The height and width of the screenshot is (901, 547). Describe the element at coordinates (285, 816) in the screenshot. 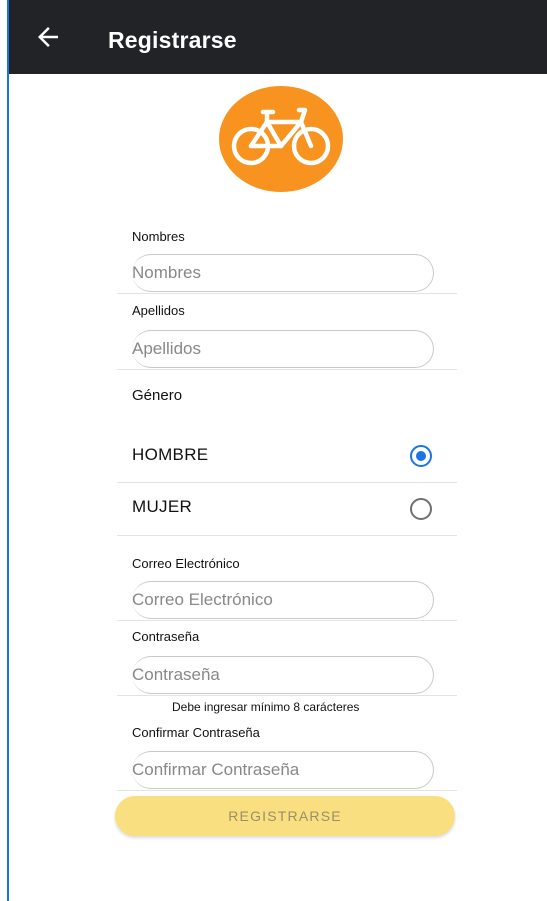

I see `registrarse-button: REGISTRARSE` at that location.